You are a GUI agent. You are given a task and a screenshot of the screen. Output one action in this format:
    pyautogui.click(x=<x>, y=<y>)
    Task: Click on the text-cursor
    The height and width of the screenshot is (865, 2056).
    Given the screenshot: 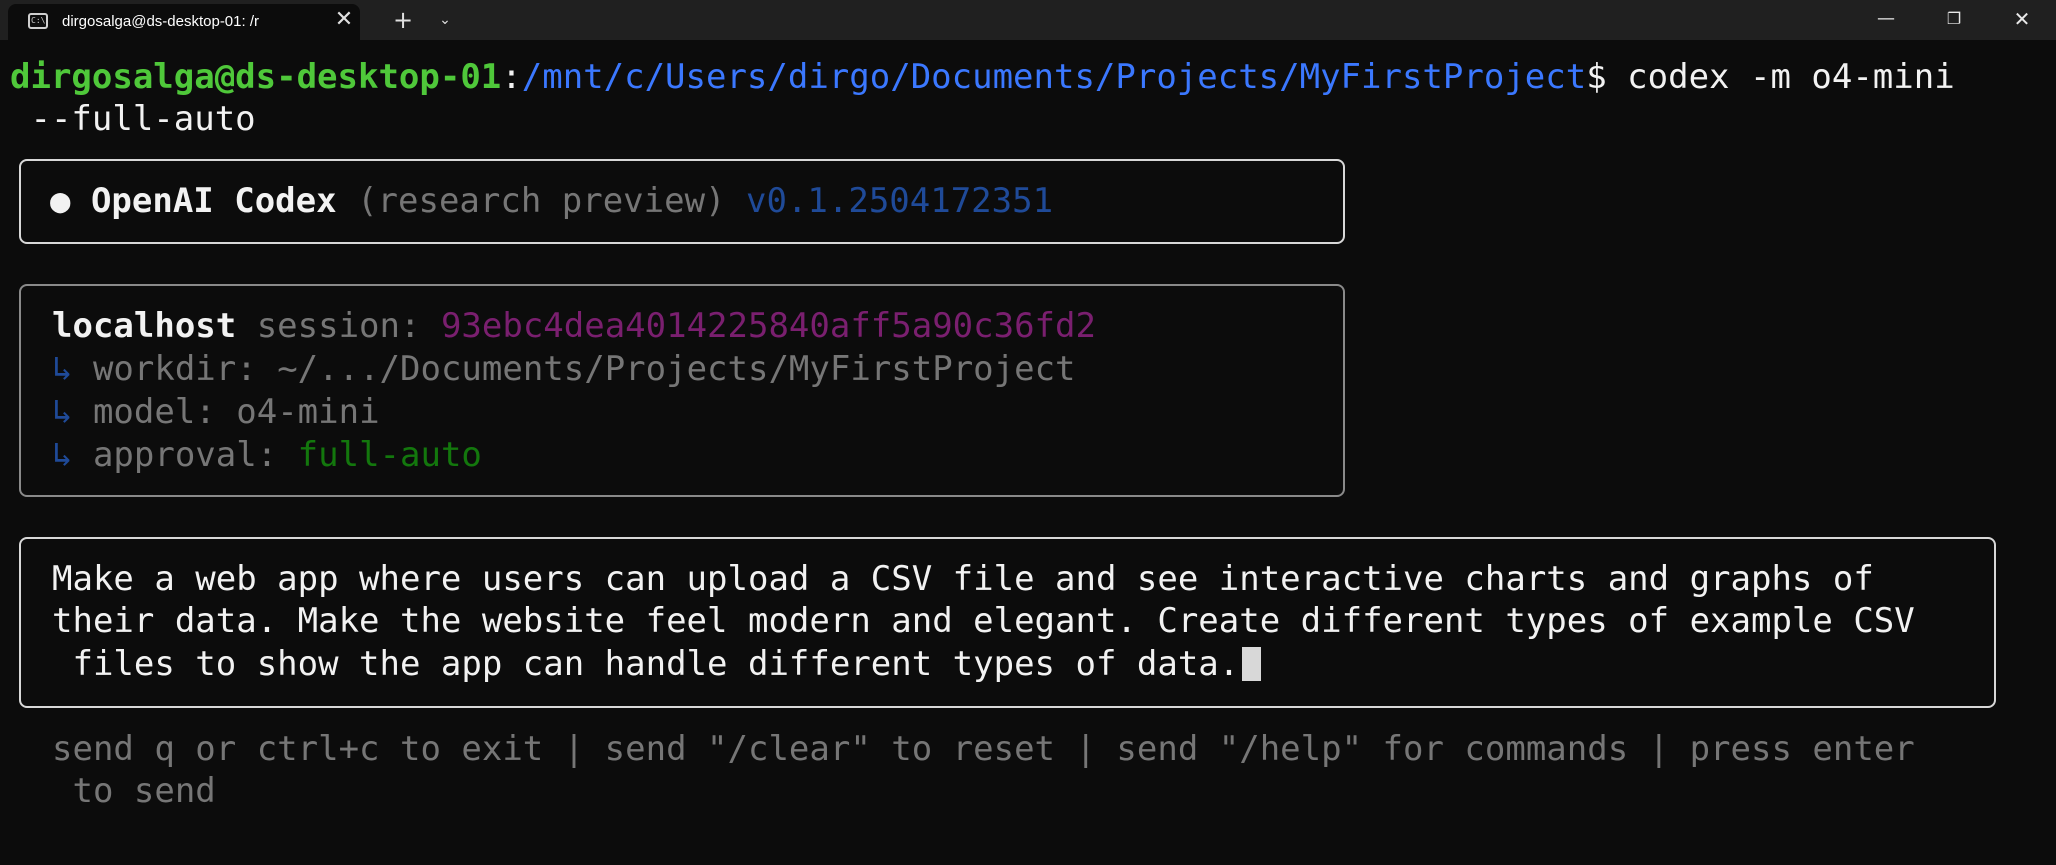 What is the action you would take?
    pyautogui.click(x=1252, y=664)
    